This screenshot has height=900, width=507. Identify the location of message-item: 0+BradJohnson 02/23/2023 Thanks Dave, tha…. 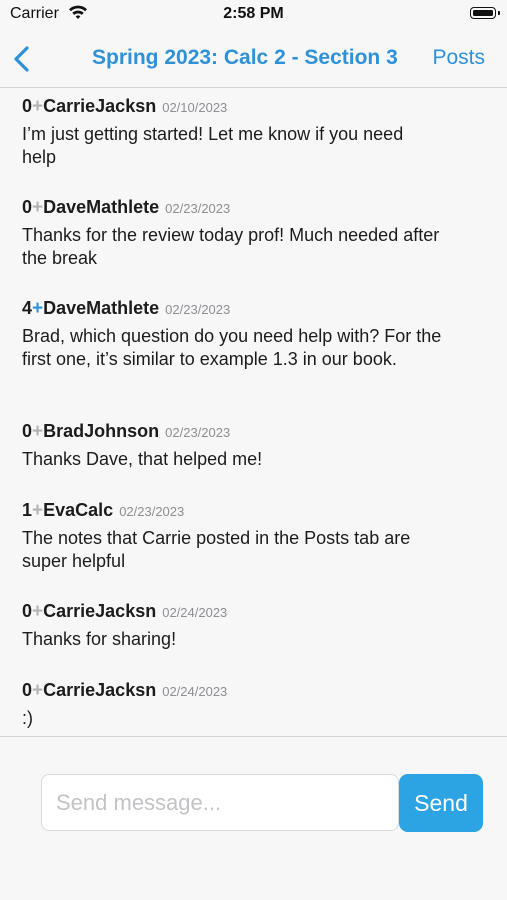
(232, 446).